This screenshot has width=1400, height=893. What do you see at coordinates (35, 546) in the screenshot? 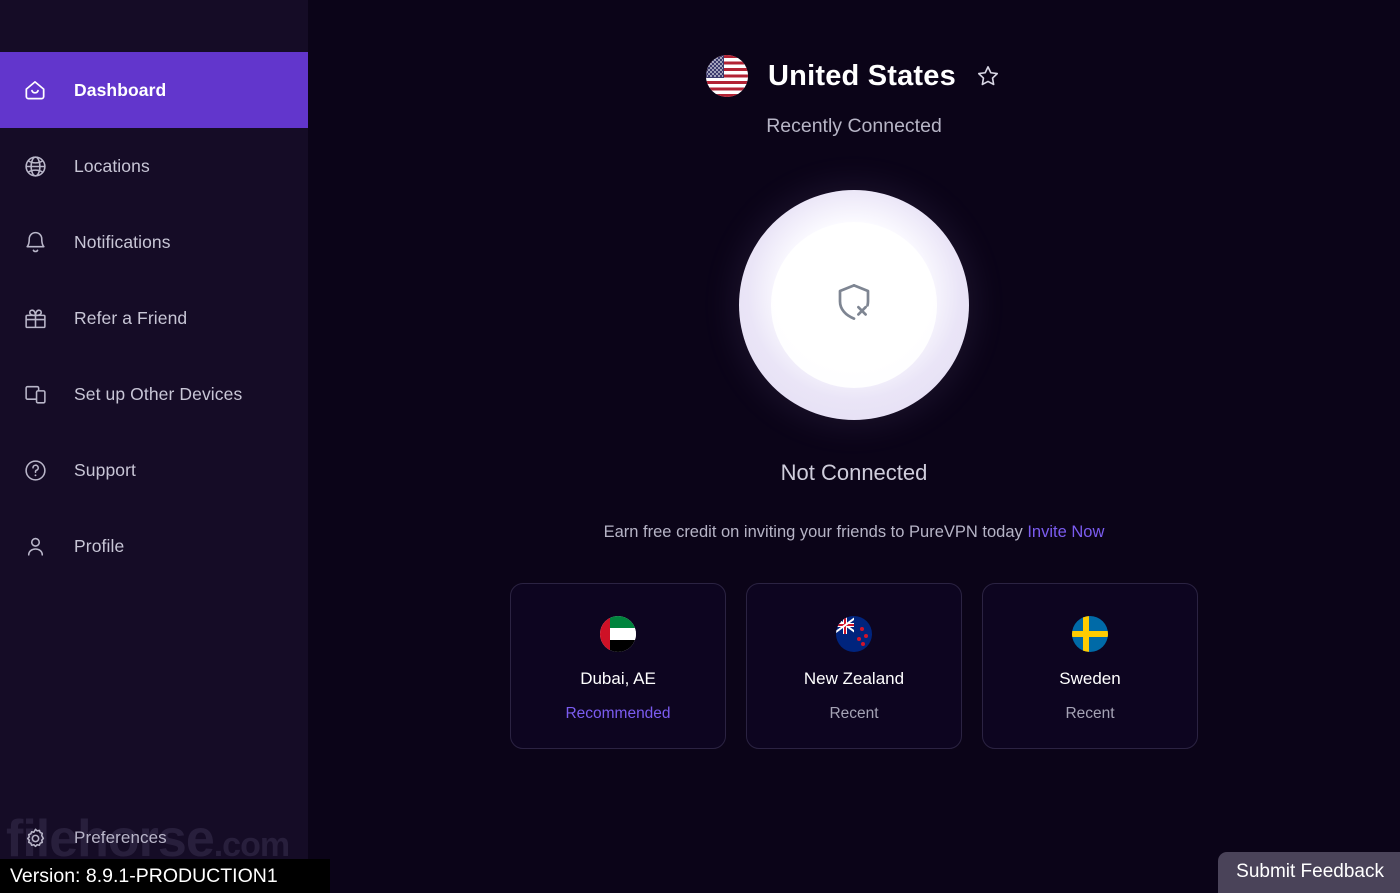
I see `user-icon` at bounding box center [35, 546].